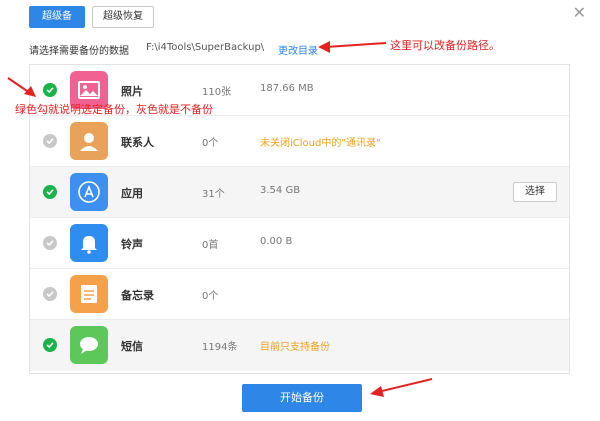 This screenshot has height=421, width=600. What do you see at coordinates (114, 109) in the screenshot?
I see `annotation-check-note: 绿色勾就说明选定备份，灰色就是不备份` at bounding box center [114, 109].